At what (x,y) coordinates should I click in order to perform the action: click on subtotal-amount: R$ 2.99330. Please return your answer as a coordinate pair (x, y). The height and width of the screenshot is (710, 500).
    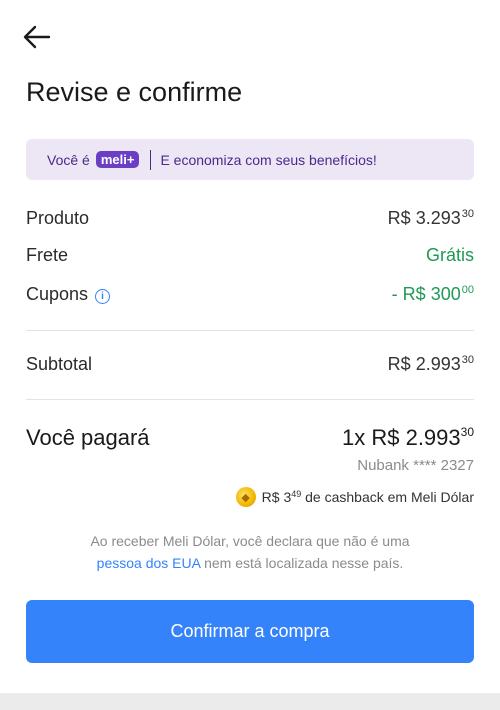
    Looking at the image, I should click on (430, 364).